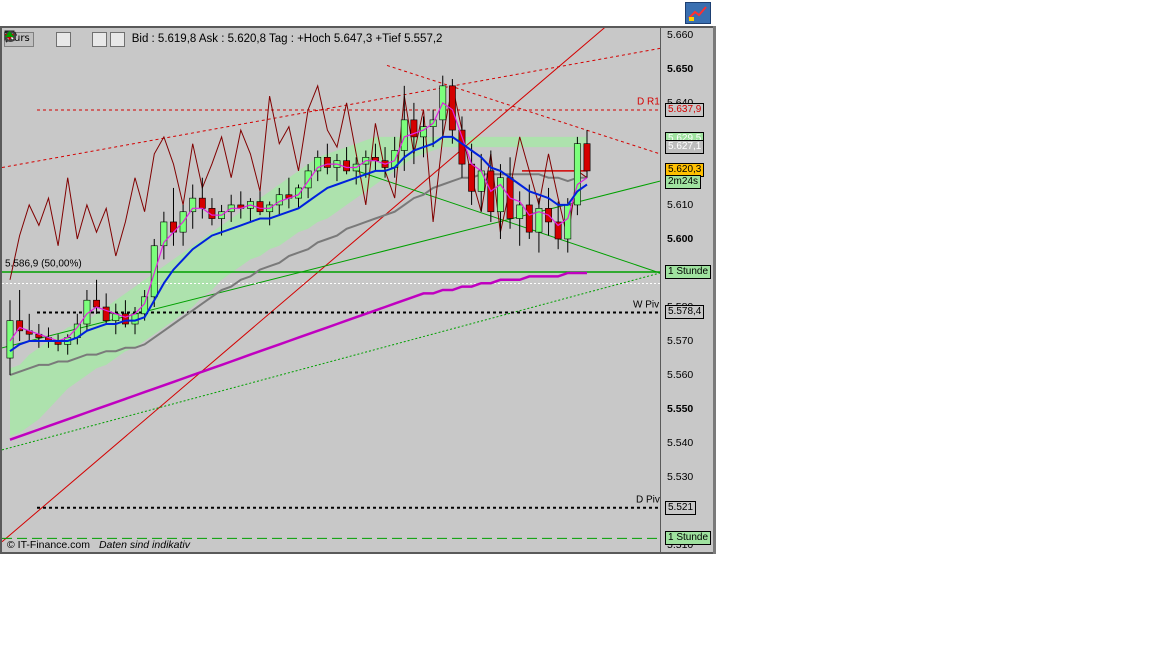 The image size is (1152, 648). Describe the element at coordinates (144, 545) in the screenshot. I see `disclaimer-text: Daten sind indikativ` at that location.